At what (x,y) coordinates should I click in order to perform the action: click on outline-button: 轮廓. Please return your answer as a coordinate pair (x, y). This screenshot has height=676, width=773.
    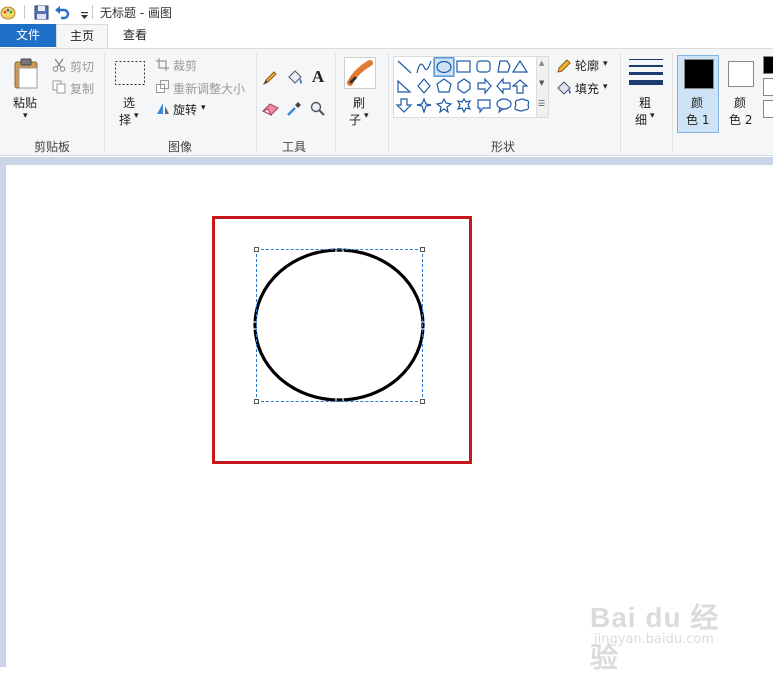
    Looking at the image, I should click on (587, 65).